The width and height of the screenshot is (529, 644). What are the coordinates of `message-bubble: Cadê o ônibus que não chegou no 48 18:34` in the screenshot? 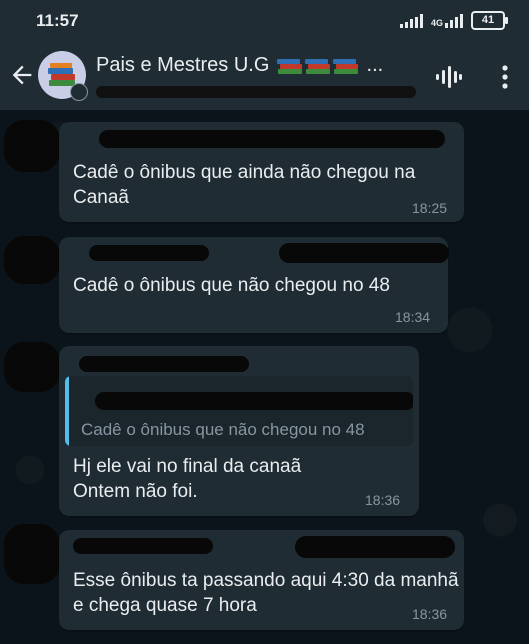 It's located at (254, 285).